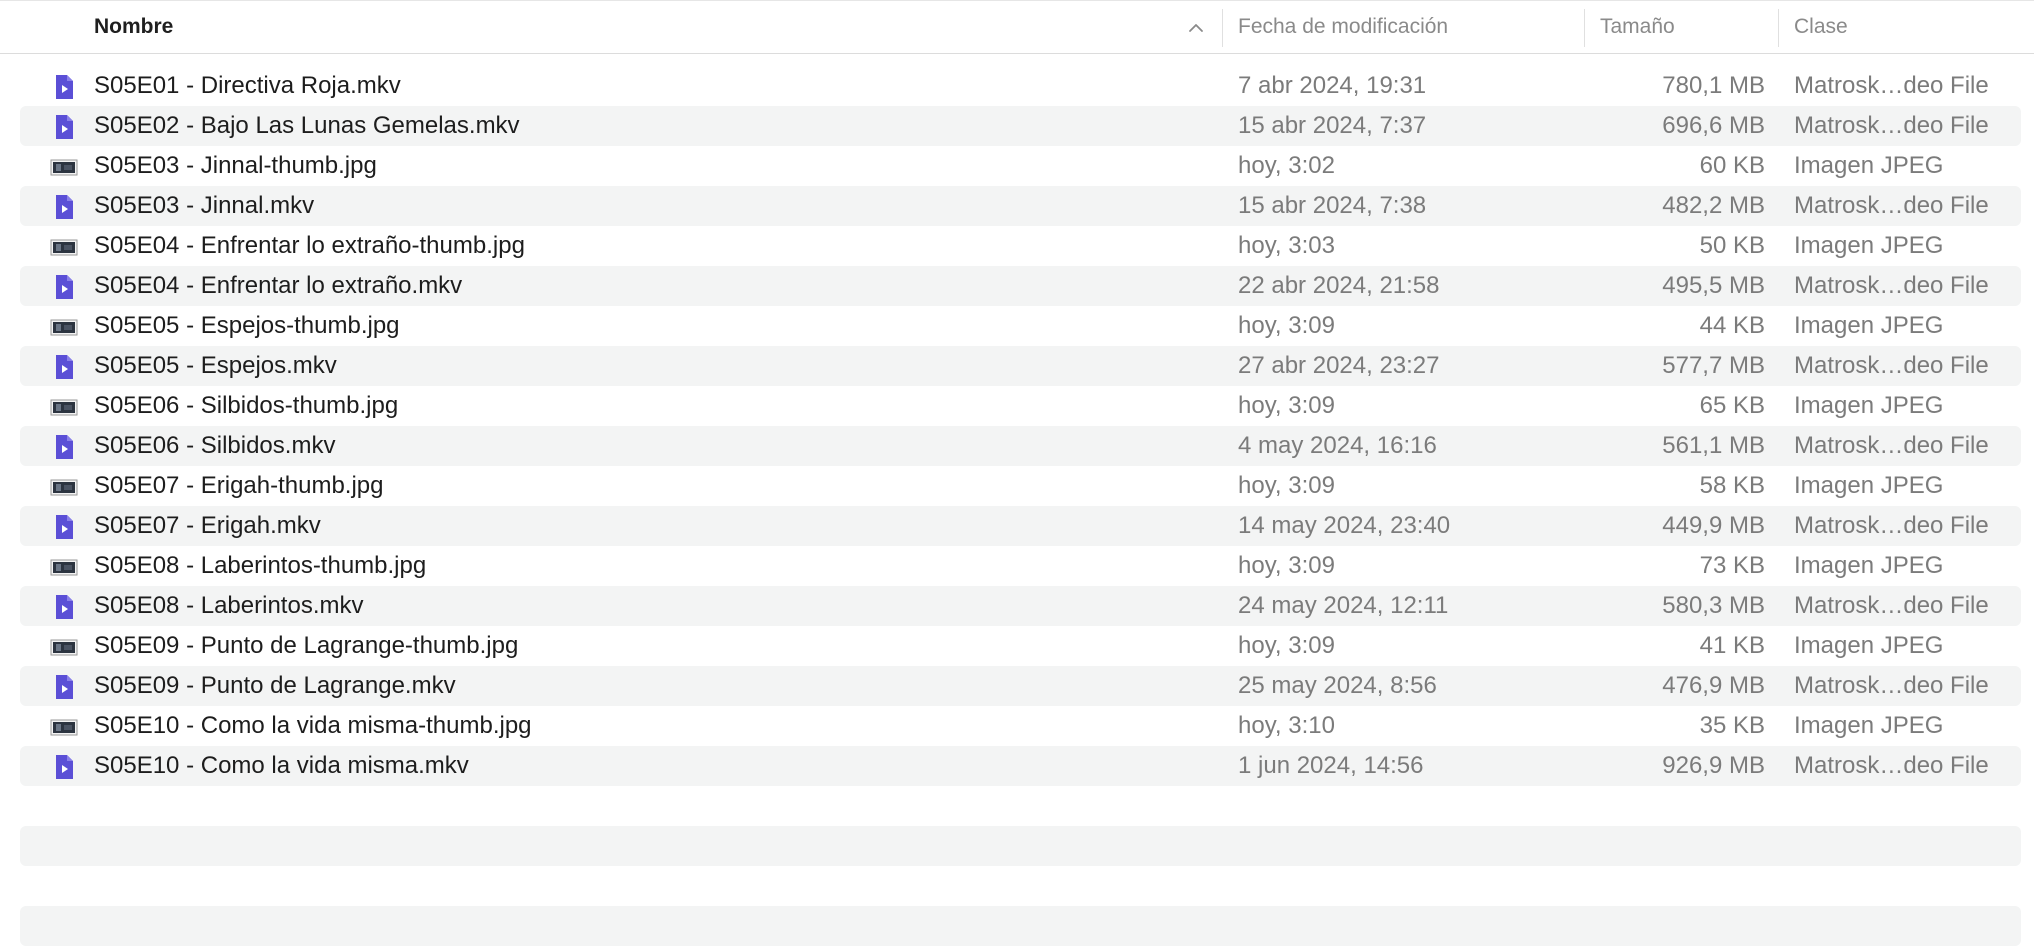  I want to click on file-name: S05E03 - Jinnal-thumb.jpg, so click(235, 165).